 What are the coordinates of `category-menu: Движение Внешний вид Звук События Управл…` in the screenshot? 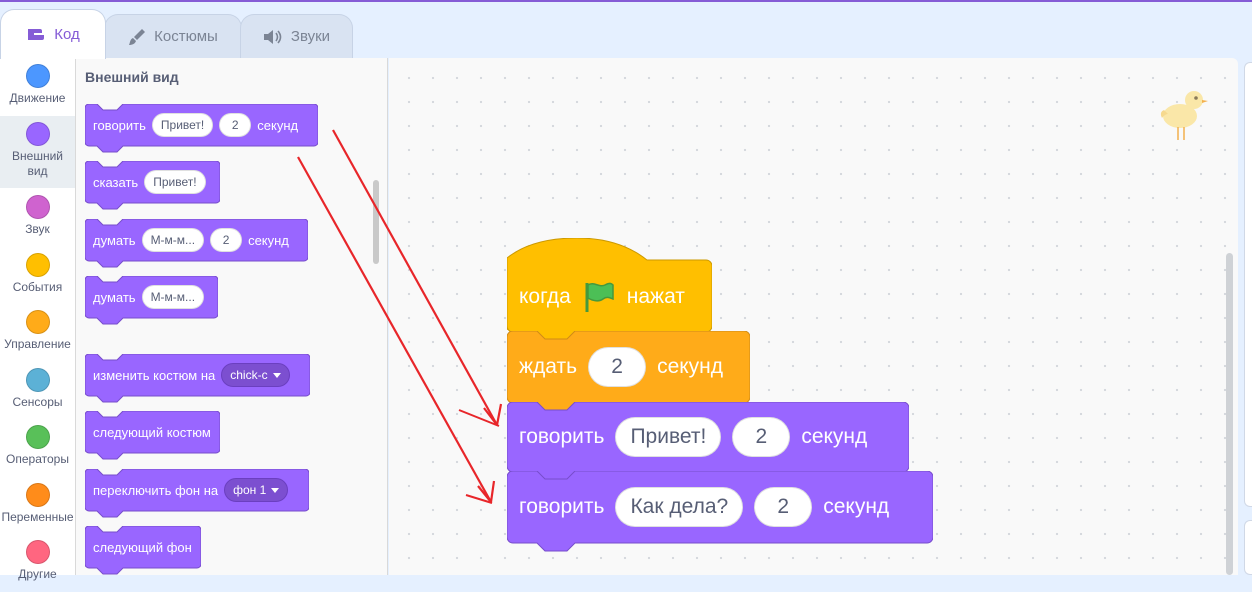 It's located at (38, 319).